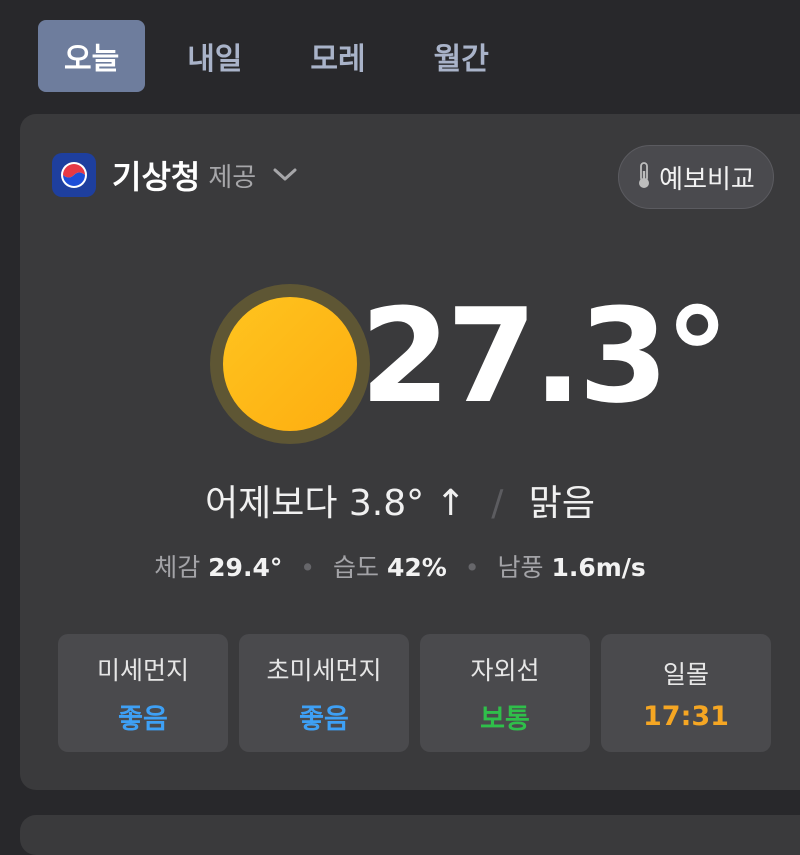 The height and width of the screenshot is (855, 800). I want to click on tab-tomorrow: 내일, so click(214, 56).